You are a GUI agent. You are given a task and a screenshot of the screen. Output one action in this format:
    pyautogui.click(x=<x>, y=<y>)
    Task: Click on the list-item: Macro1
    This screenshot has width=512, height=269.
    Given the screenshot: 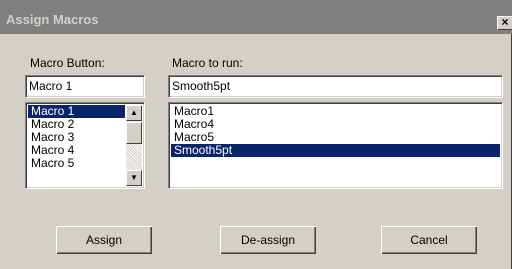 What is the action you would take?
    pyautogui.click(x=335, y=111)
    